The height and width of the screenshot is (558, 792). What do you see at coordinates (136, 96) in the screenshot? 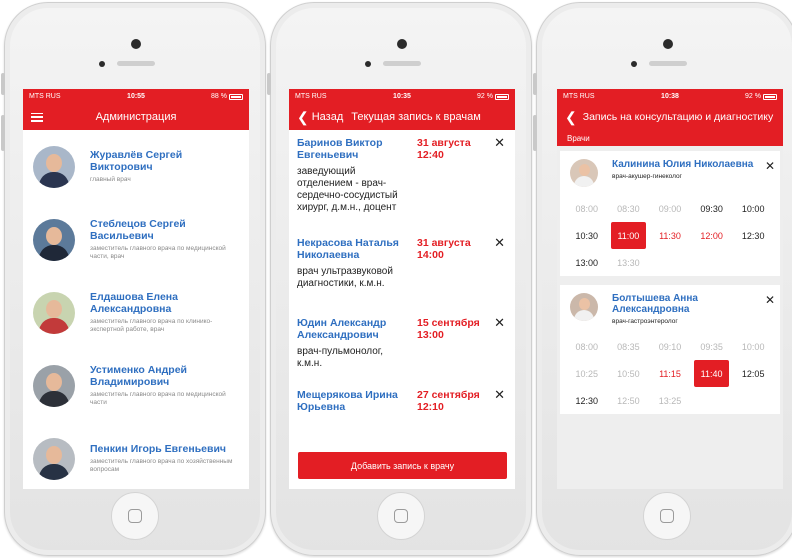
I see `status-bar: MTS RUS 10:55 88 %` at bounding box center [136, 96].